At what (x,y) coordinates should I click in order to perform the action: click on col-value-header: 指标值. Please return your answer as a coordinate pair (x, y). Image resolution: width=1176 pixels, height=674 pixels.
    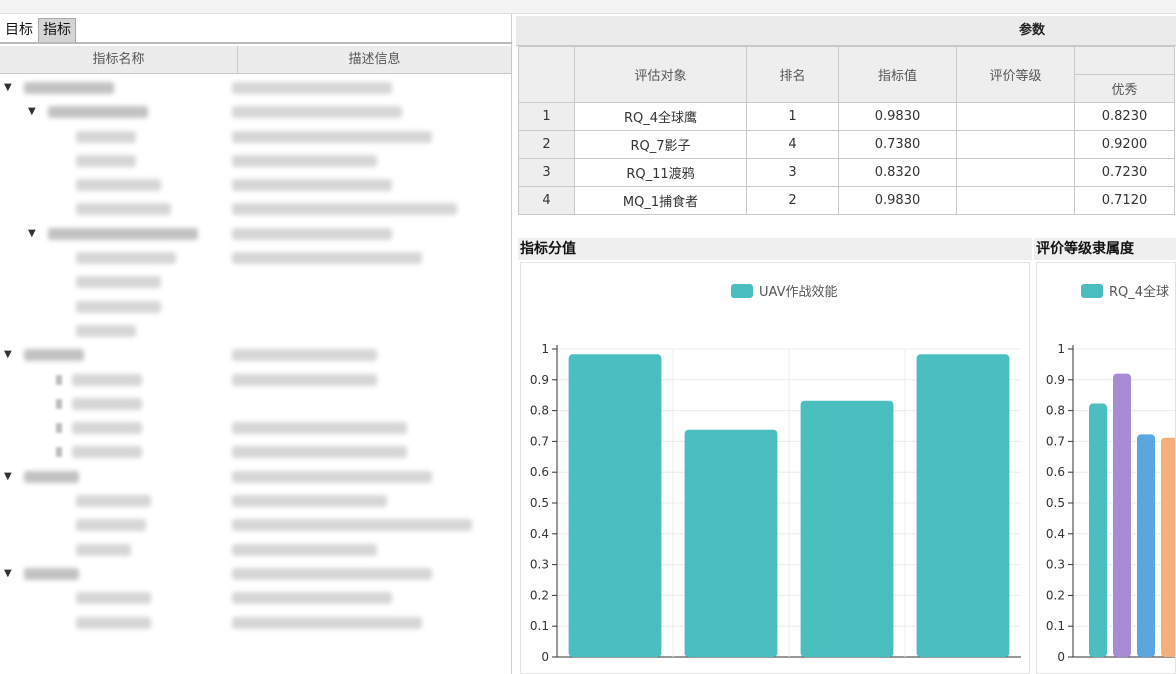
    Looking at the image, I should click on (897, 74).